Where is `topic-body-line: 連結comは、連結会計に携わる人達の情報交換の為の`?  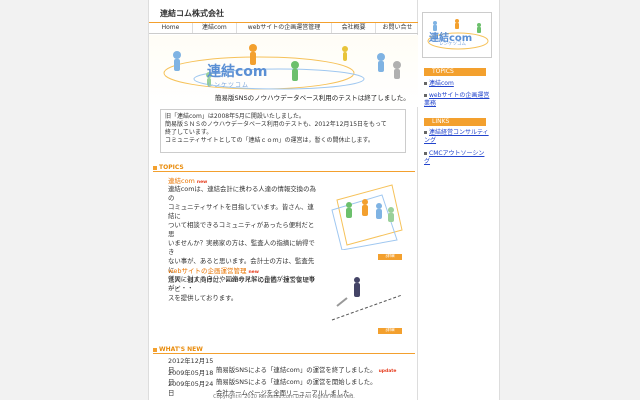 topic-body-line: 連結comは、連結会計に携わる人達の情報交換の為の is located at coordinates (242, 193).